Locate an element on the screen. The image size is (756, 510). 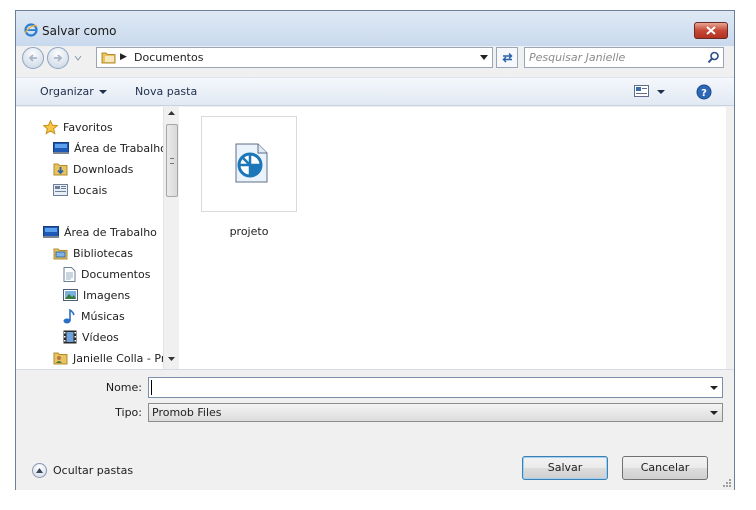
nav-item-label: Imagens is located at coordinates (107, 295).